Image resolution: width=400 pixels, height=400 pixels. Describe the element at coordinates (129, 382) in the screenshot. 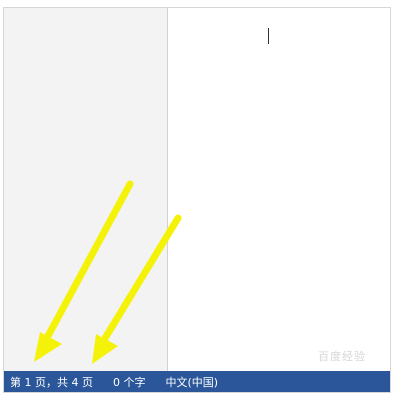

I see `word-count-indicator: 0 个字` at that location.